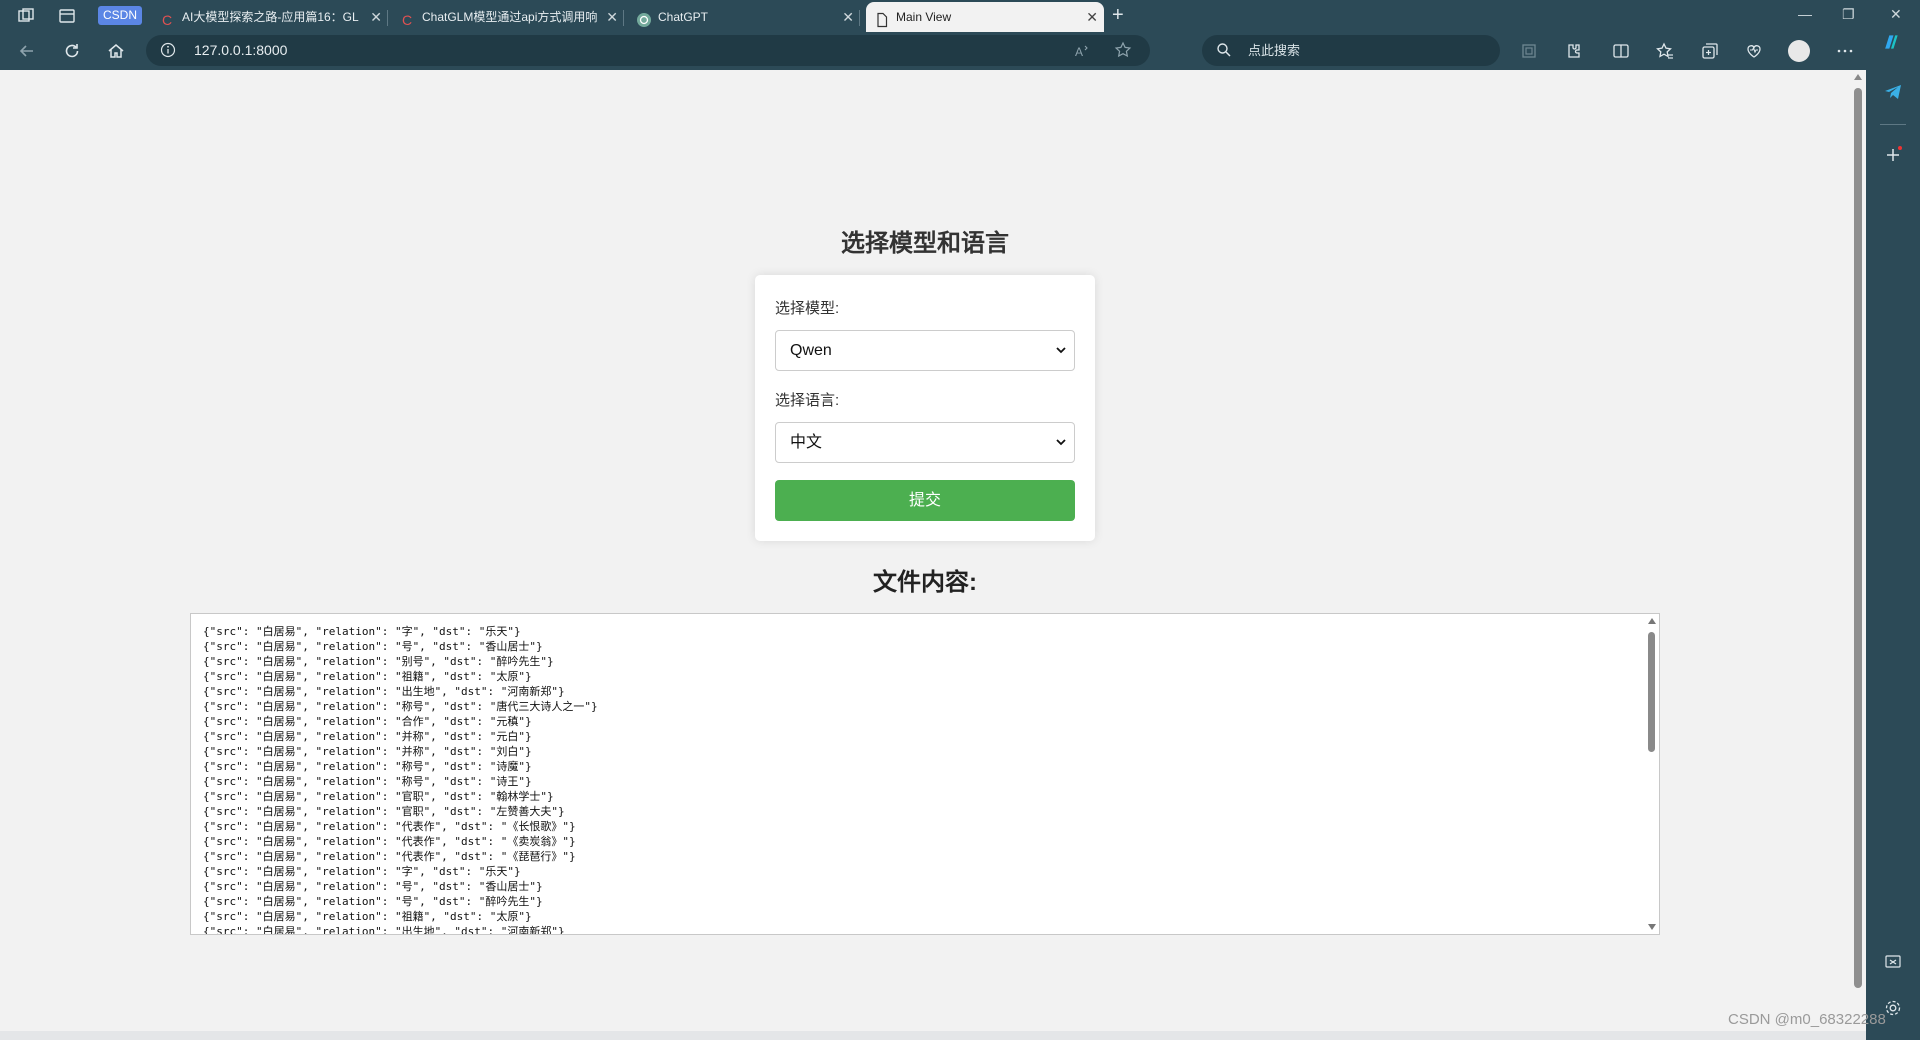 The image size is (1920, 1040). What do you see at coordinates (811, 350) in the screenshot?
I see `model-selected-value: Qwen` at bounding box center [811, 350].